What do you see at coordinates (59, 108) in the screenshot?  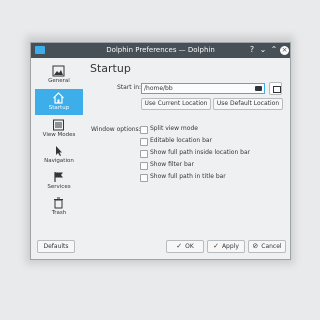 I see `sidebar-item-label: Startup` at bounding box center [59, 108].